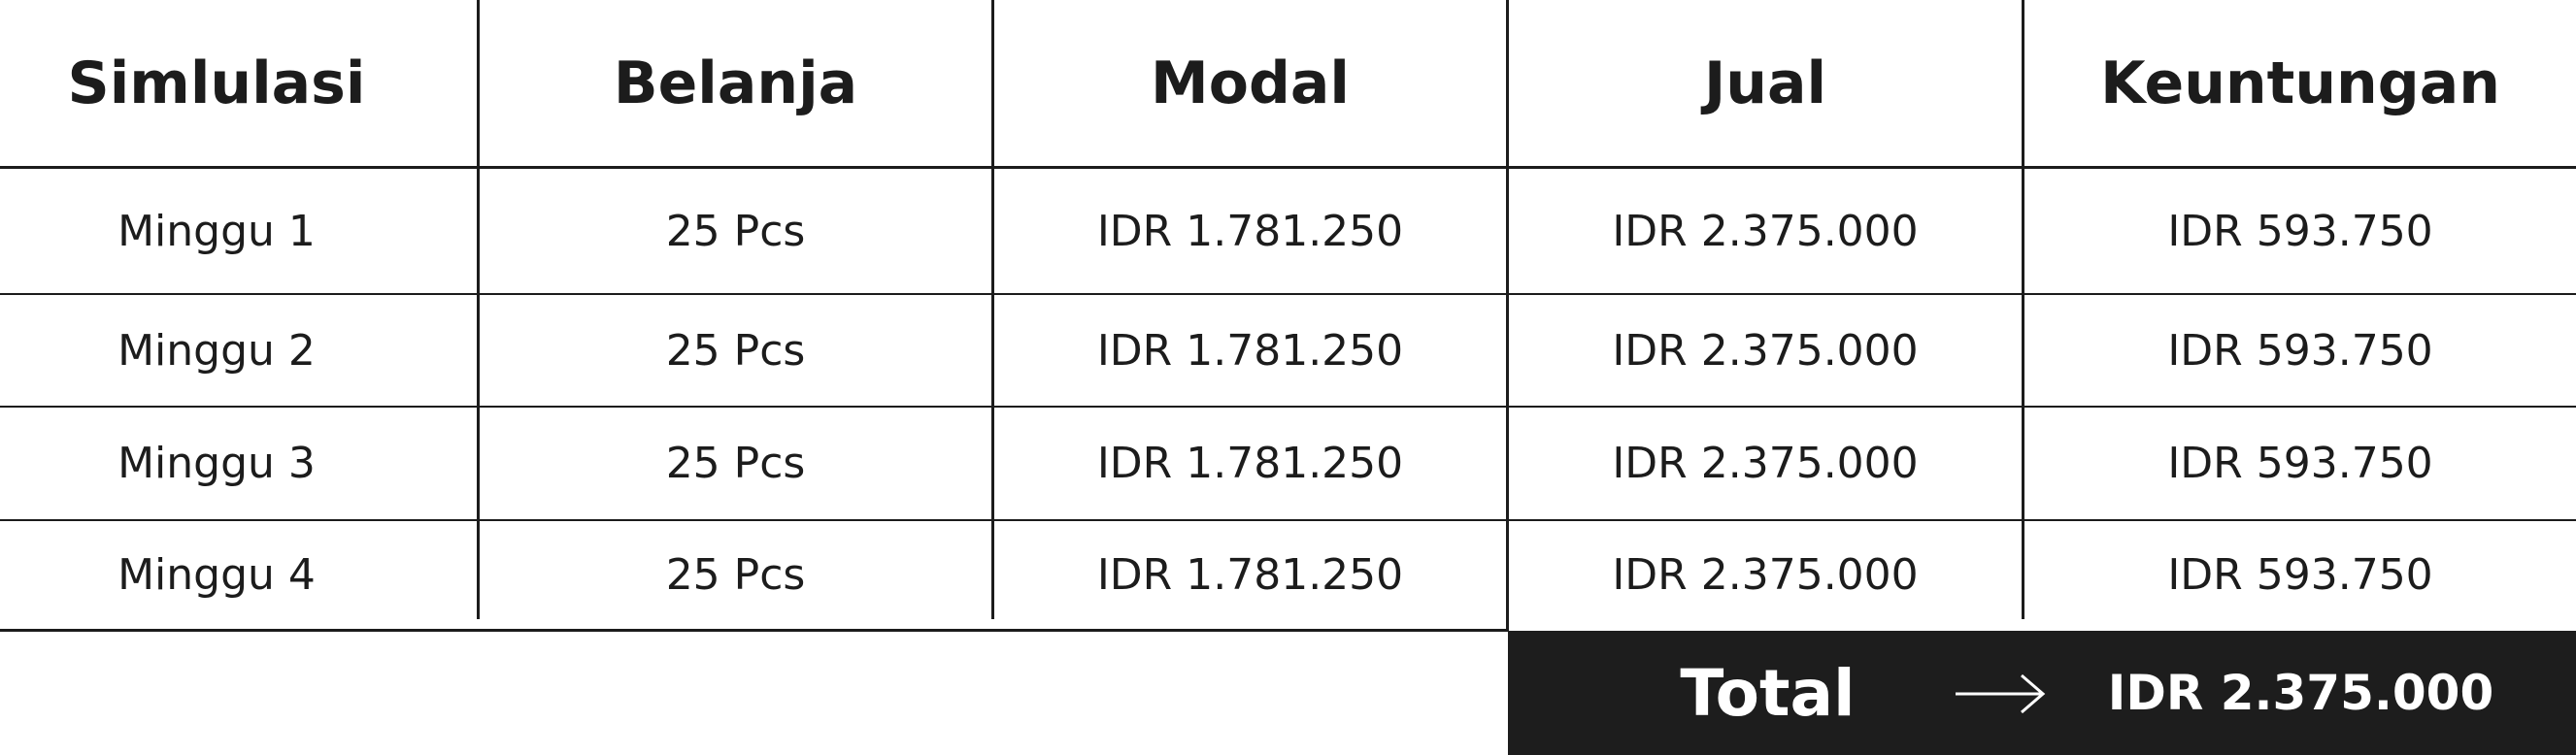 The height and width of the screenshot is (755, 2576). What do you see at coordinates (1768, 693) in the screenshot?
I see `total-label: Total` at bounding box center [1768, 693].